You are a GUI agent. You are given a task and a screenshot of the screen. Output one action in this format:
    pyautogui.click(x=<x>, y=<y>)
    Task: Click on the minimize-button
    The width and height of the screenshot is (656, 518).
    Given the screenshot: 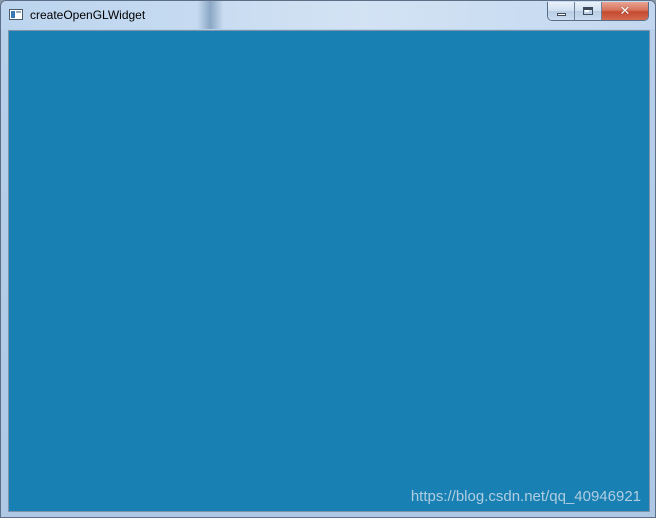 What is the action you would take?
    pyautogui.click(x=561, y=11)
    